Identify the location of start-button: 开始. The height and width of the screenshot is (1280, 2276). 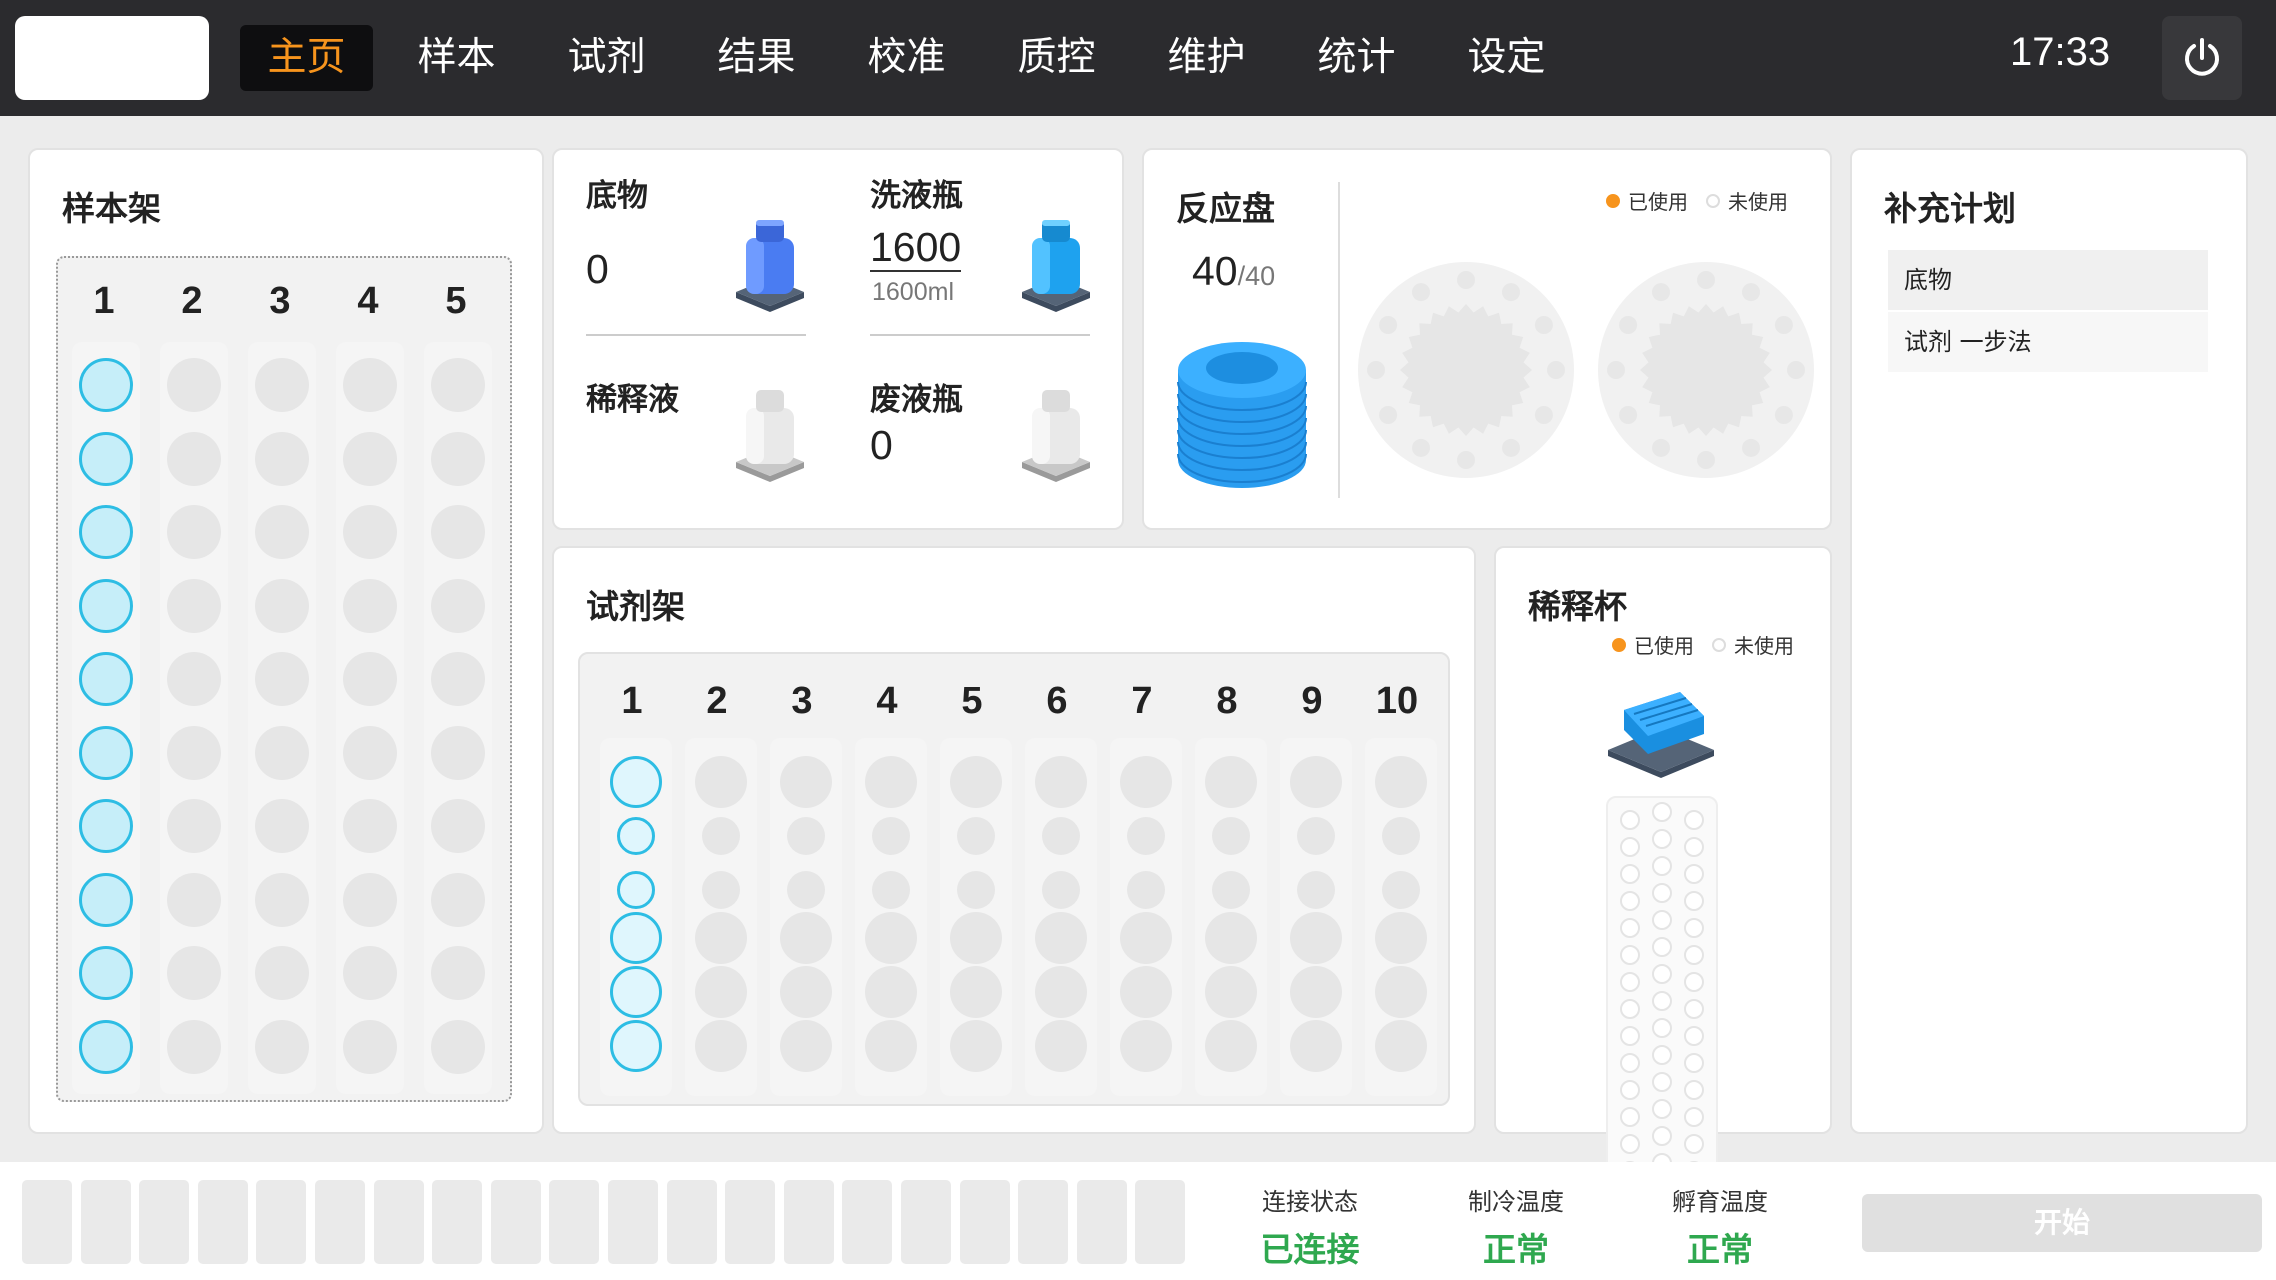
(2062, 1223).